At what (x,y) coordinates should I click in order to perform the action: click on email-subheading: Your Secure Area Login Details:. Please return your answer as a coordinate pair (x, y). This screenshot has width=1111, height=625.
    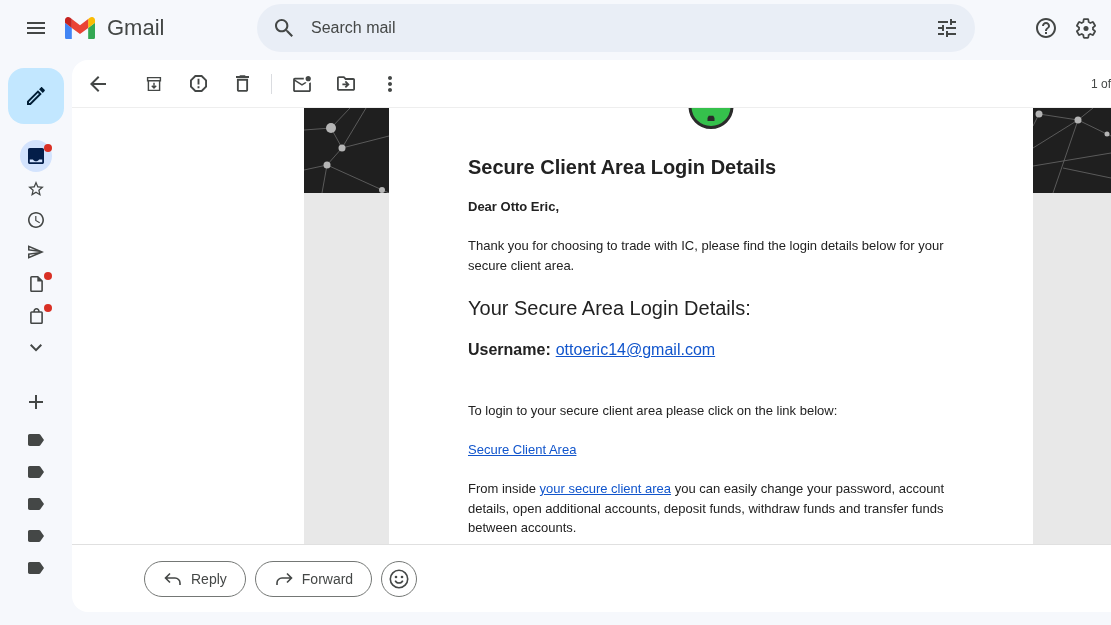
    Looking at the image, I should click on (609, 308).